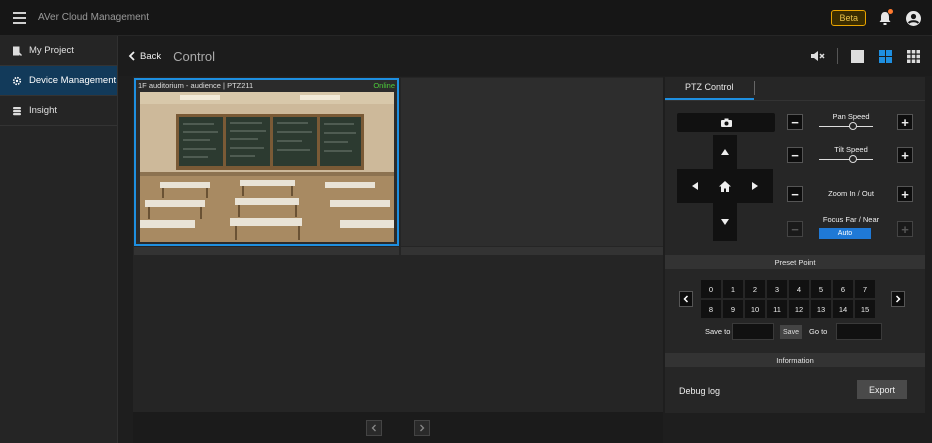 This screenshot has width=932, height=443. I want to click on zoom-in-button: +, so click(905, 194).